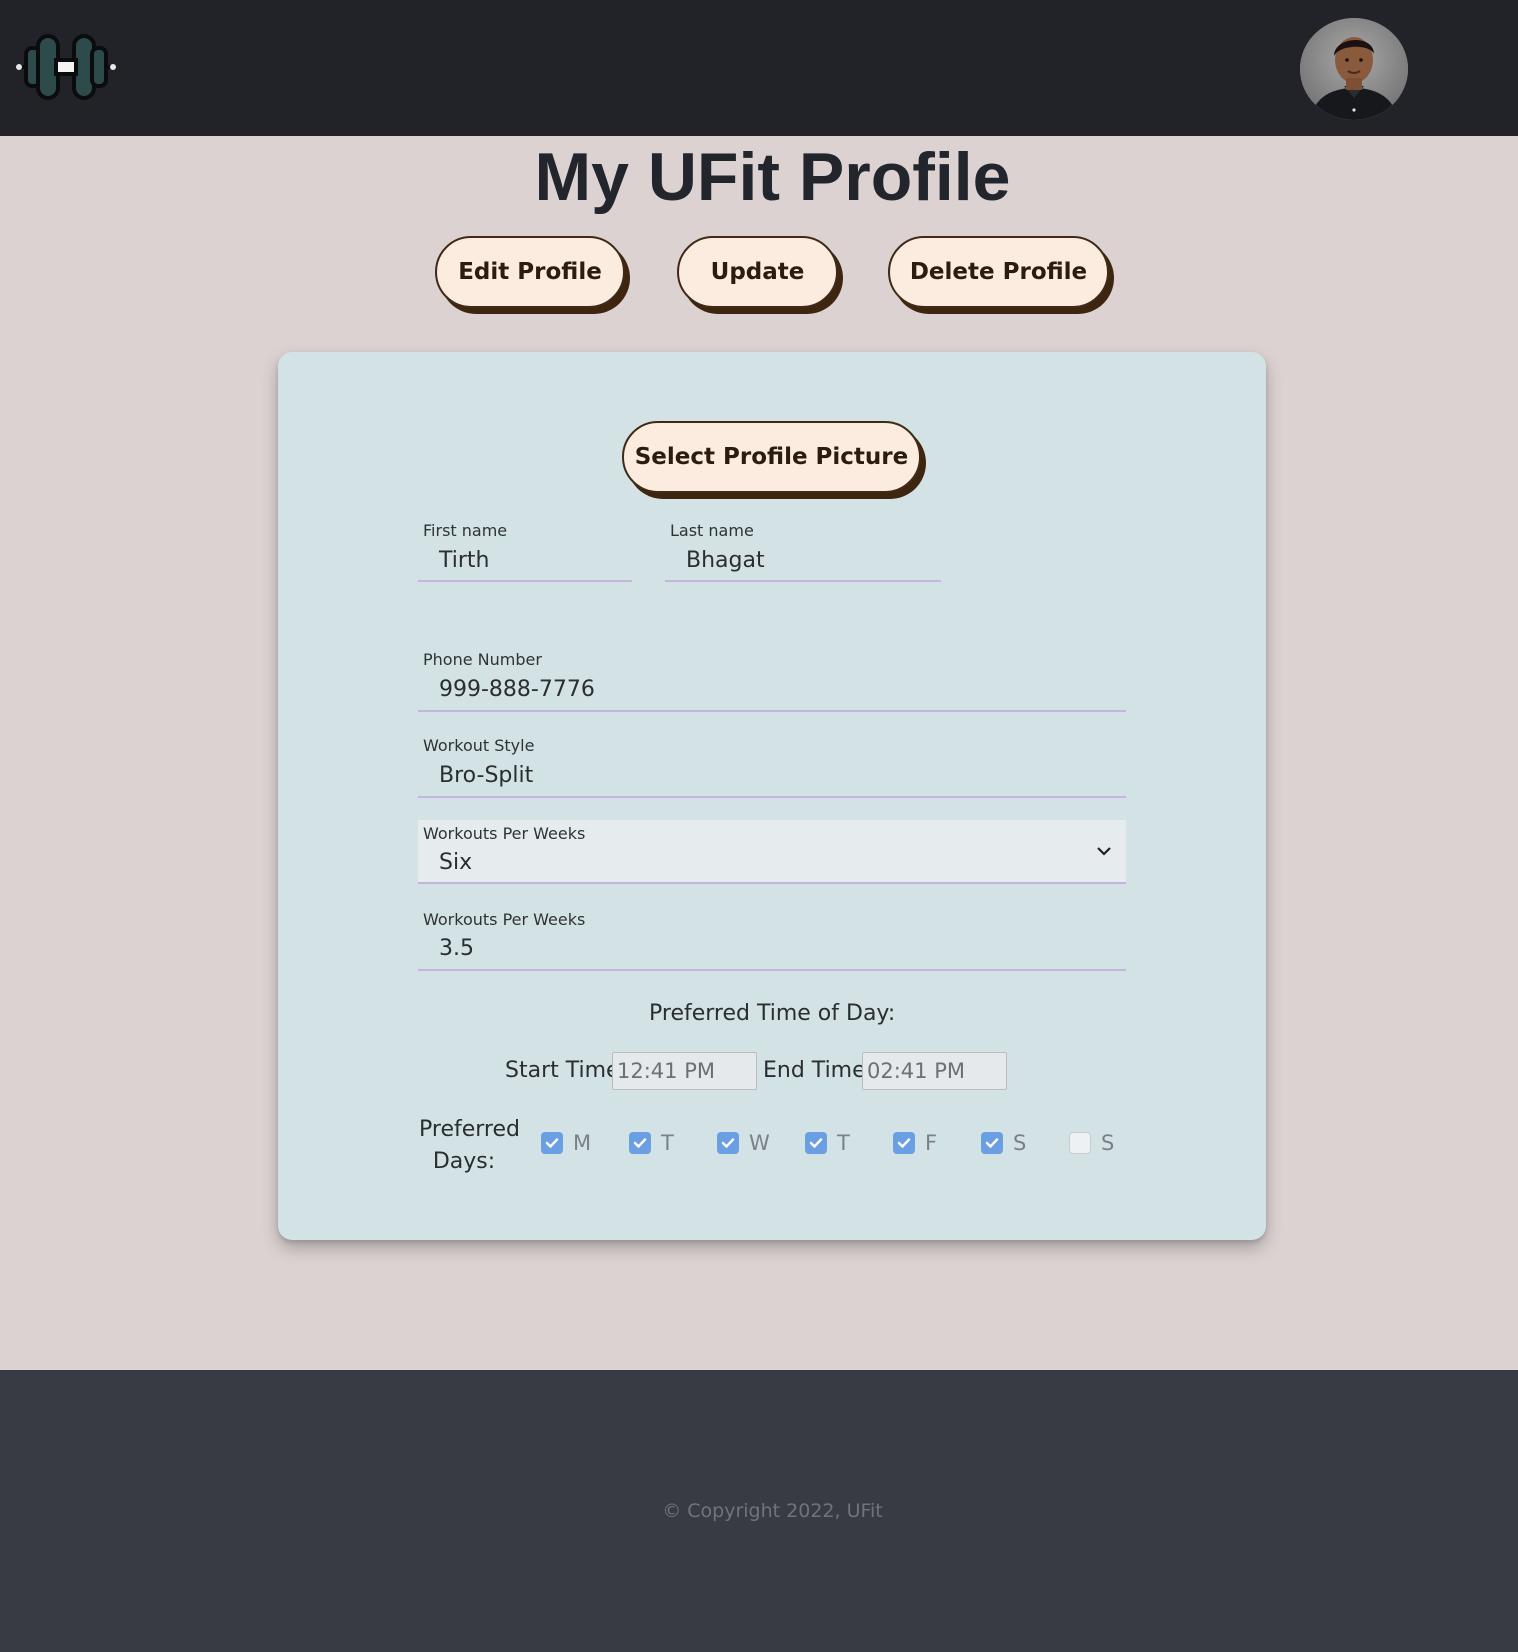  I want to click on page-title: My UFit Profile, so click(772, 177).